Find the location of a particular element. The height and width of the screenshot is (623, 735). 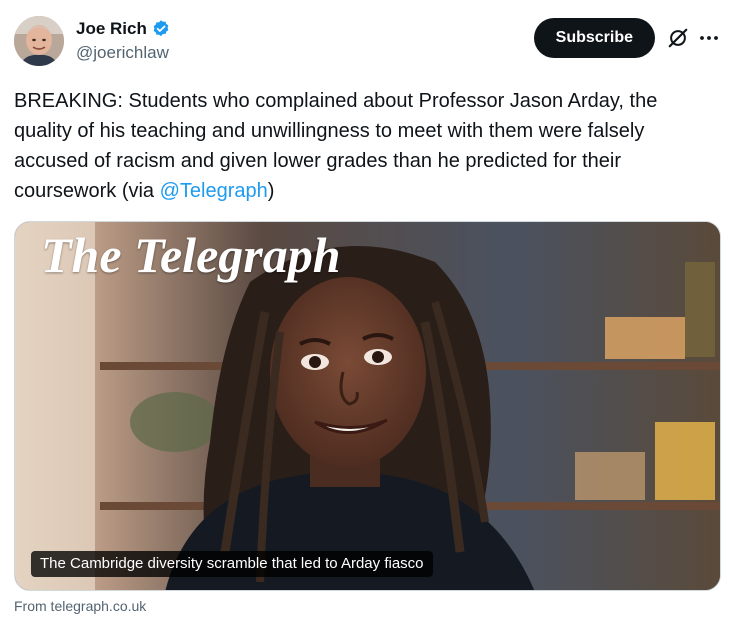

more-dots-icon is located at coordinates (709, 38).